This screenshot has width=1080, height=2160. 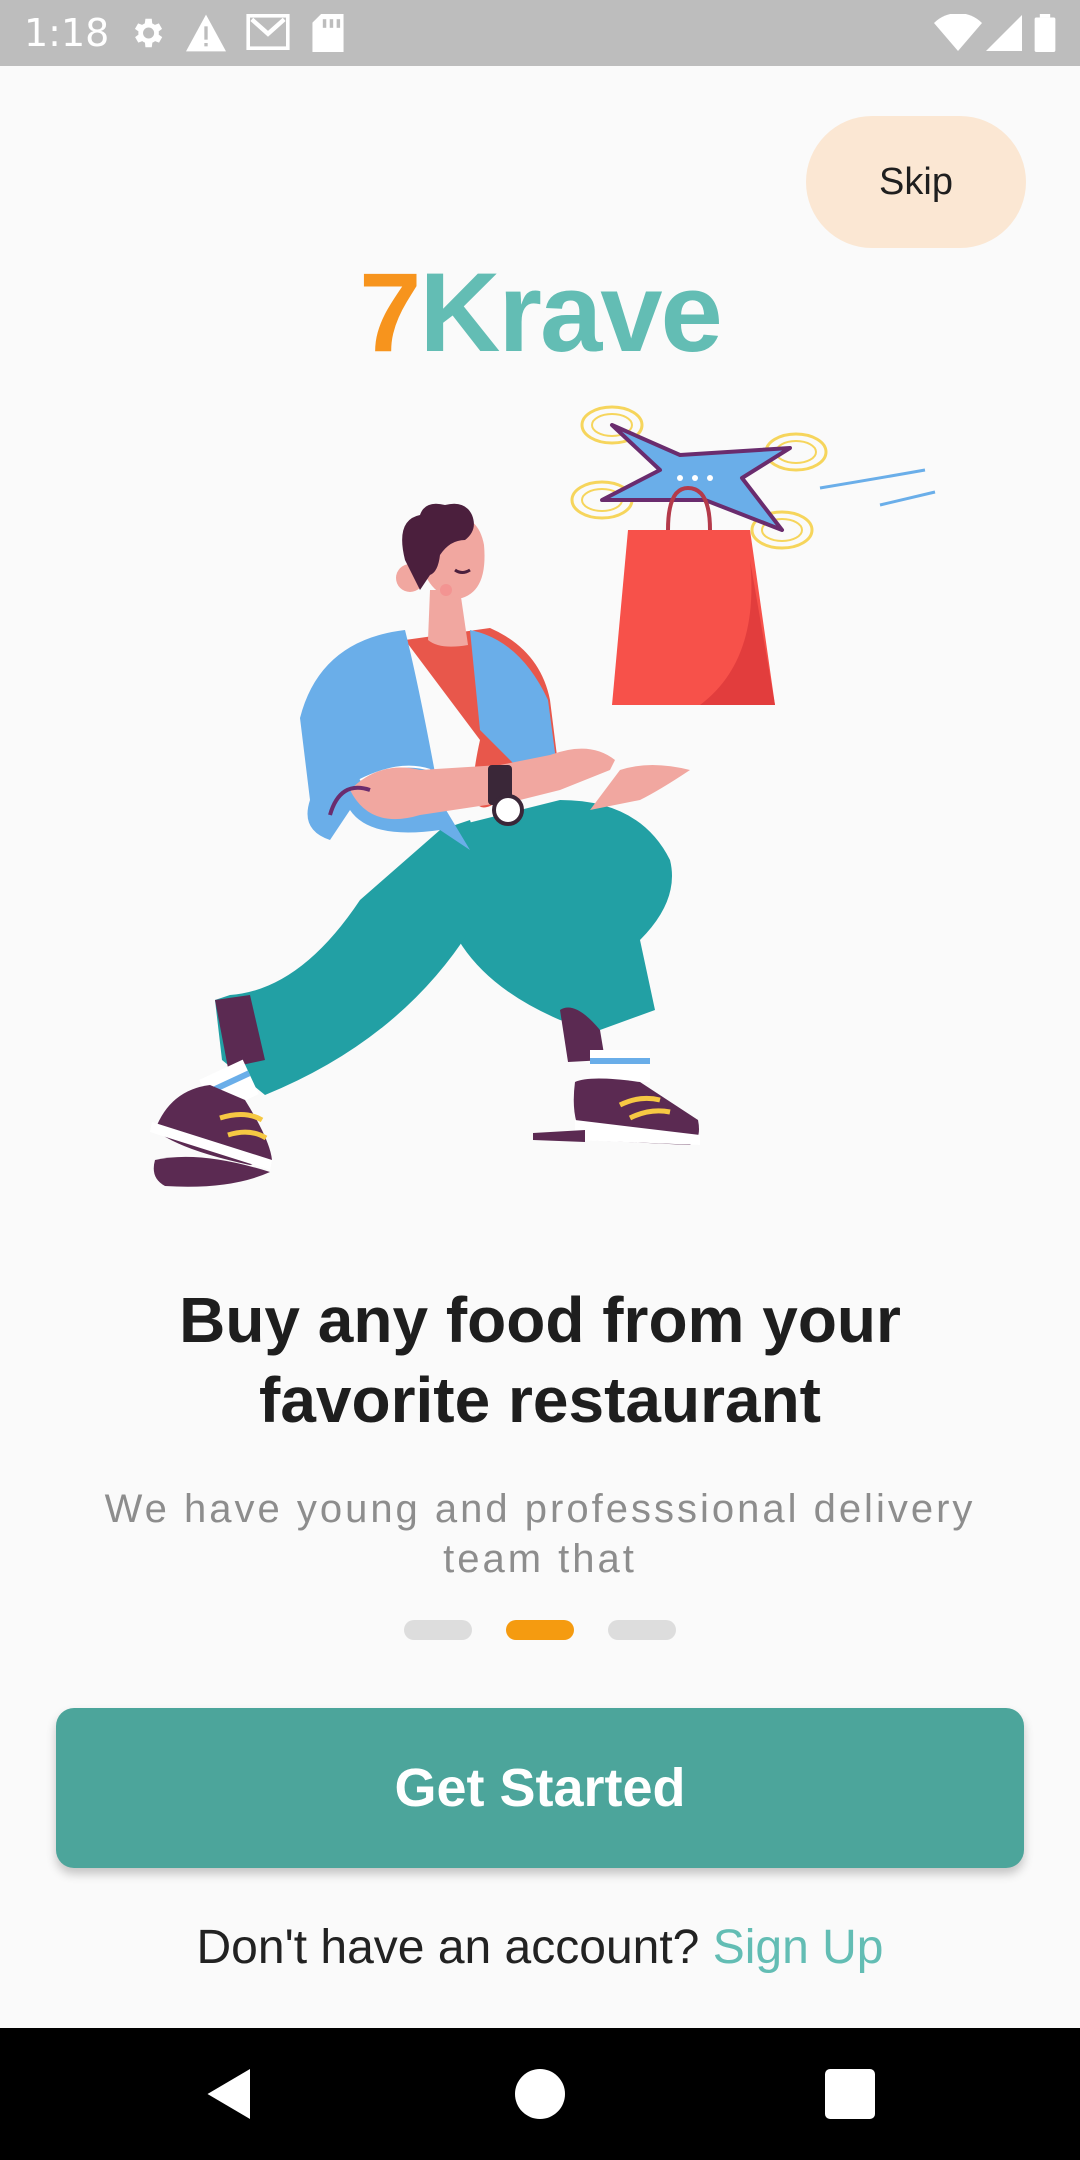 I want to click on navigation-bar, so click(x=540, y=2094).